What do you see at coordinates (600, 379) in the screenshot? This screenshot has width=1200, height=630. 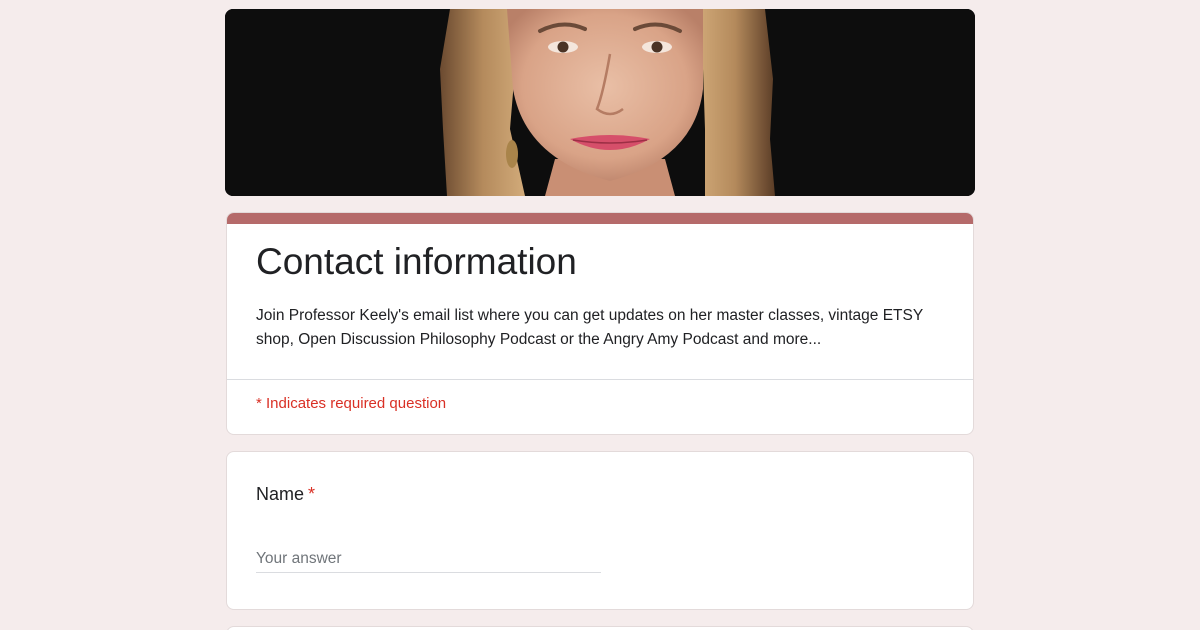 I see `divider` at bounding box center [600, 379].